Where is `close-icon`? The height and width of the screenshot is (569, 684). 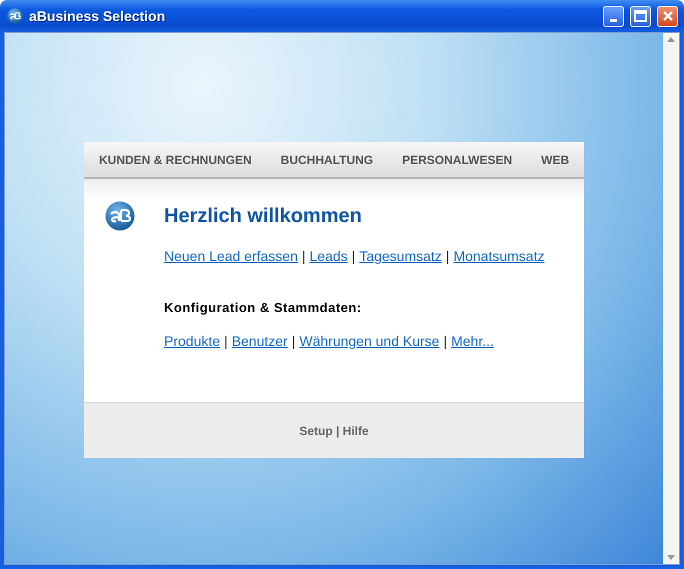 close-icon is located at coordinates (668, 16).